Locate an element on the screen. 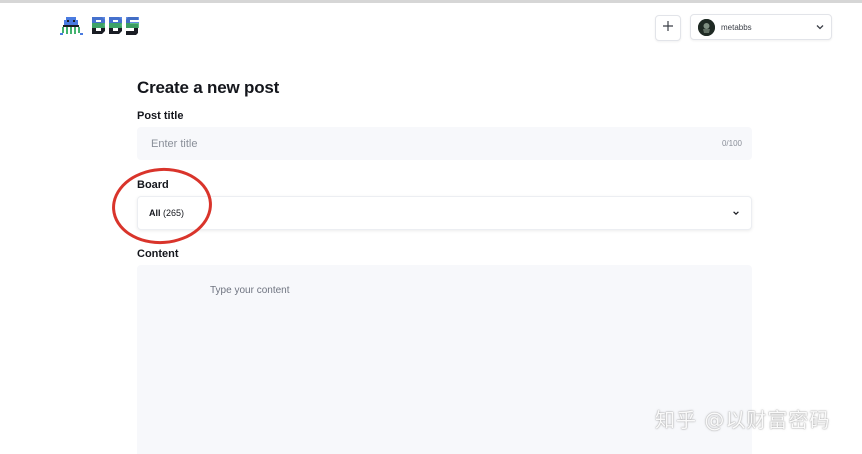 This screenshot has height=454, width=862. post-title-field: 0/100 is located at coordinates (444, 143).